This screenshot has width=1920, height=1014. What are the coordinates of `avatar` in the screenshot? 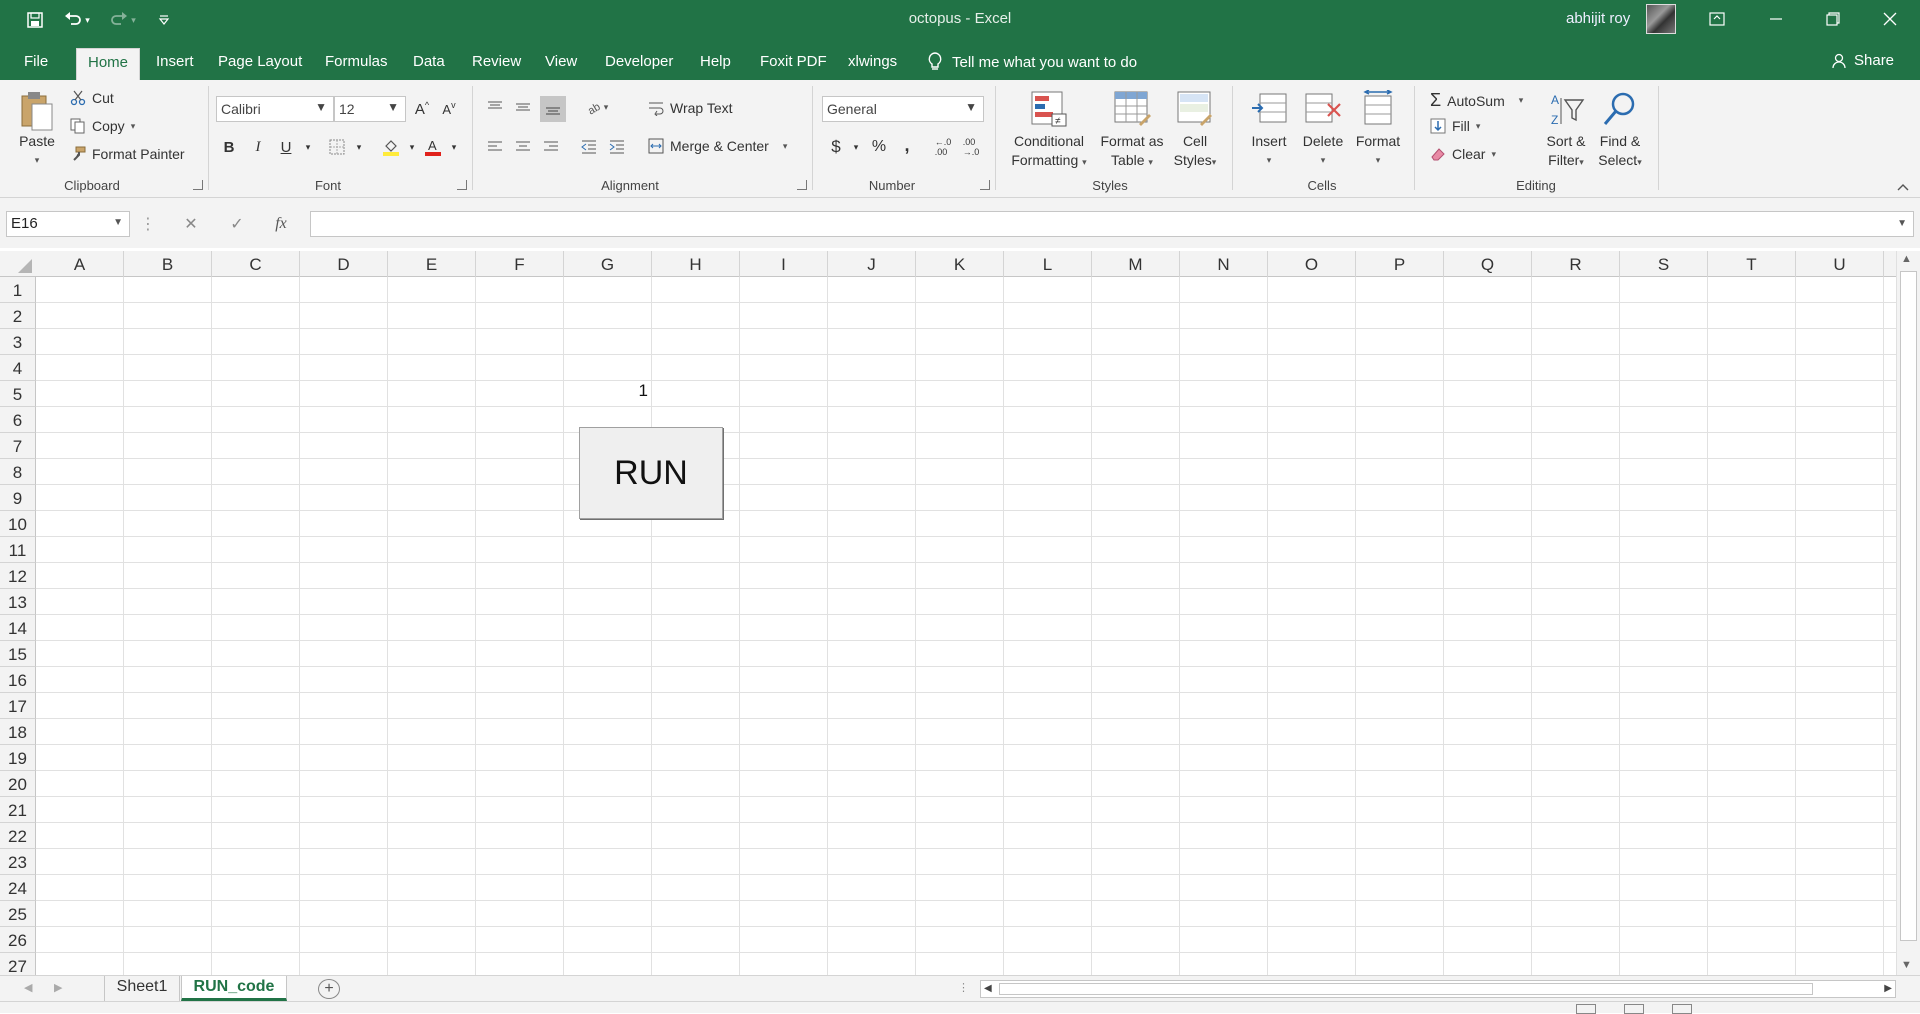 It's located at (1661, 19).